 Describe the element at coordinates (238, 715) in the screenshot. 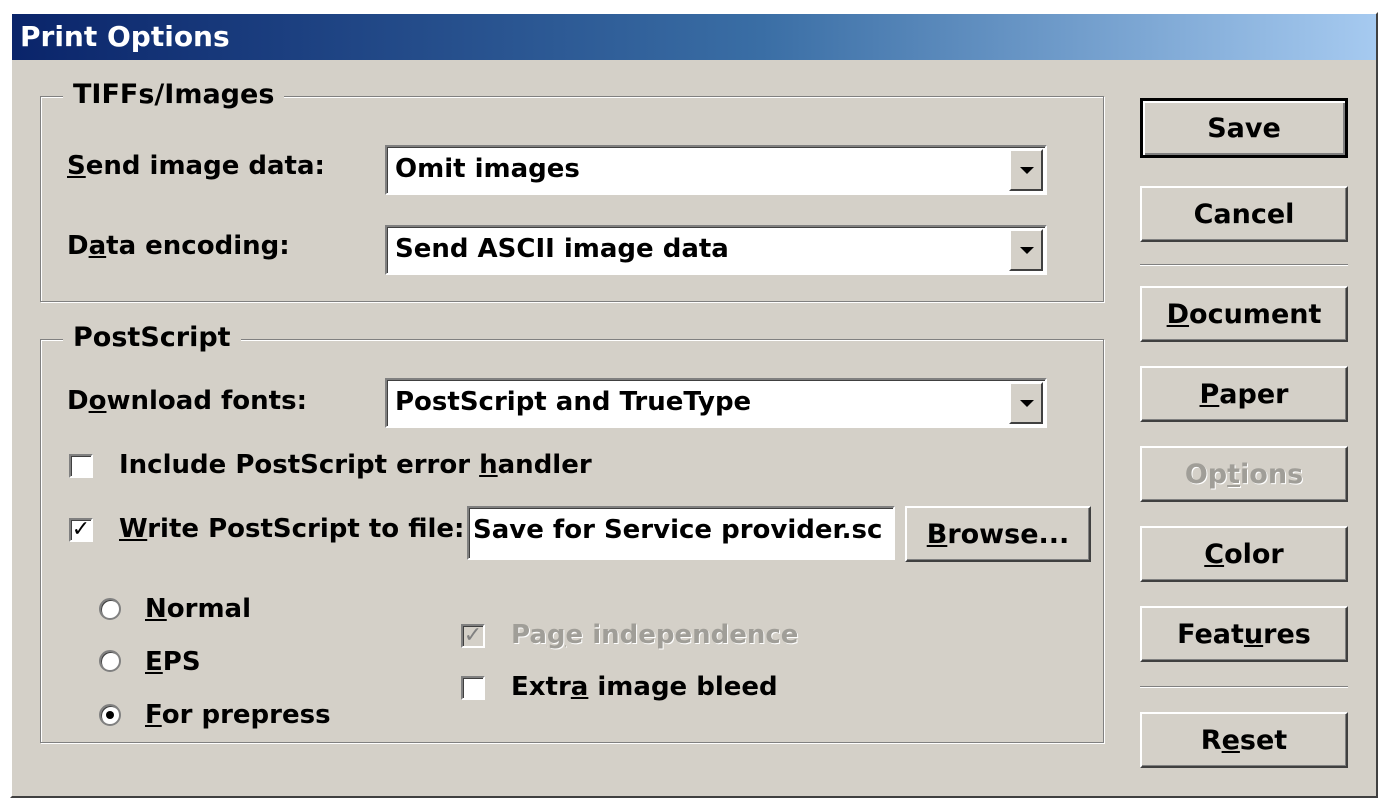

I see `for-prepress-label: For prepress` at that location.